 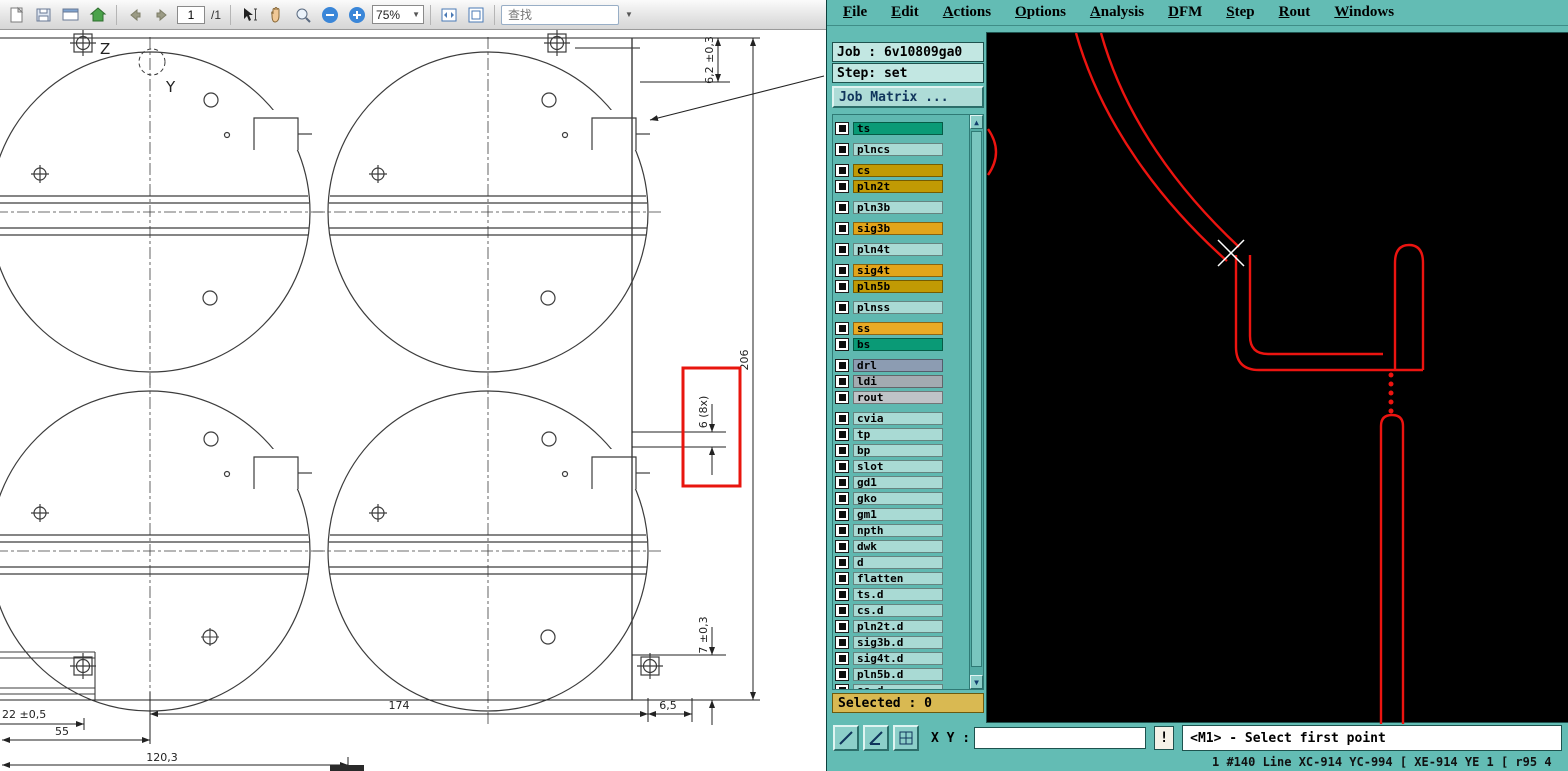 I want to click on document-icon, so click(x=17, y=15).